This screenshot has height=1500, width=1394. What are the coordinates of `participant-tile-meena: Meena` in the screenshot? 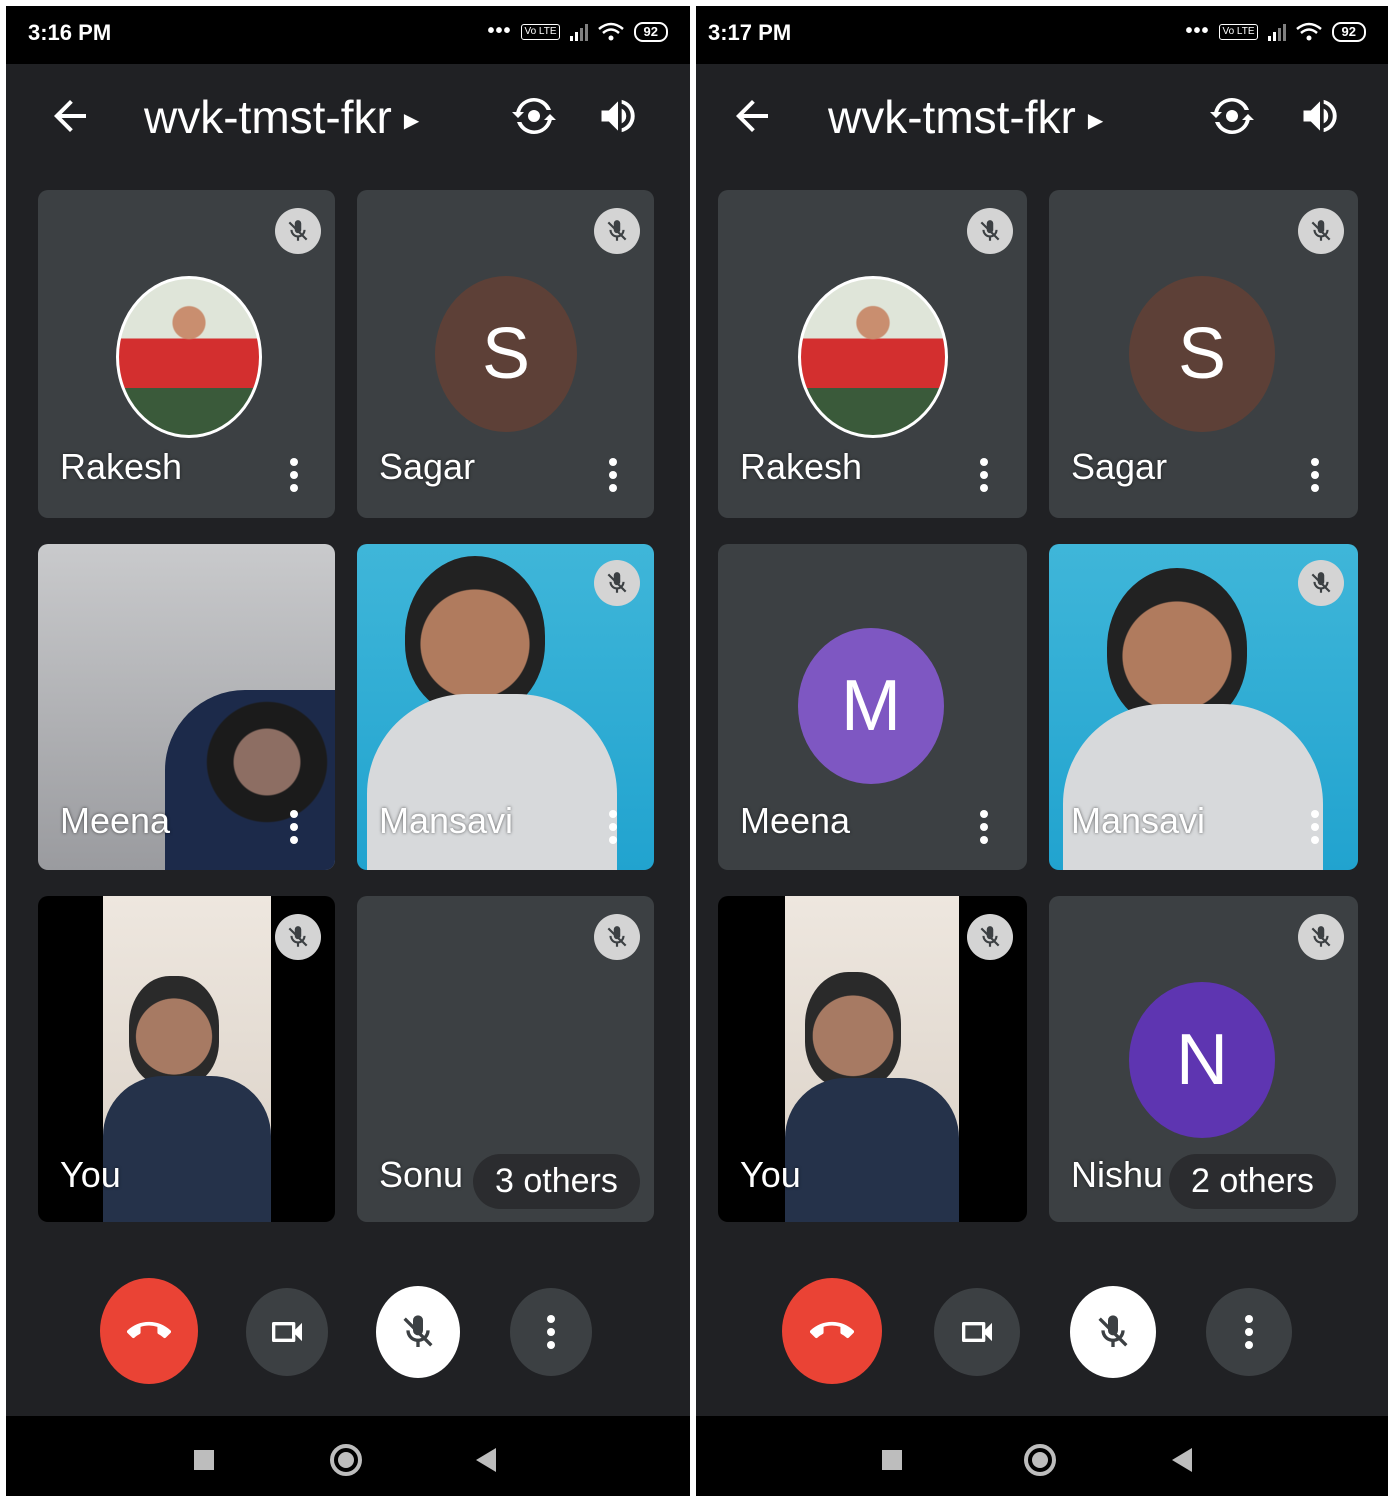 It's located at (186, 707).